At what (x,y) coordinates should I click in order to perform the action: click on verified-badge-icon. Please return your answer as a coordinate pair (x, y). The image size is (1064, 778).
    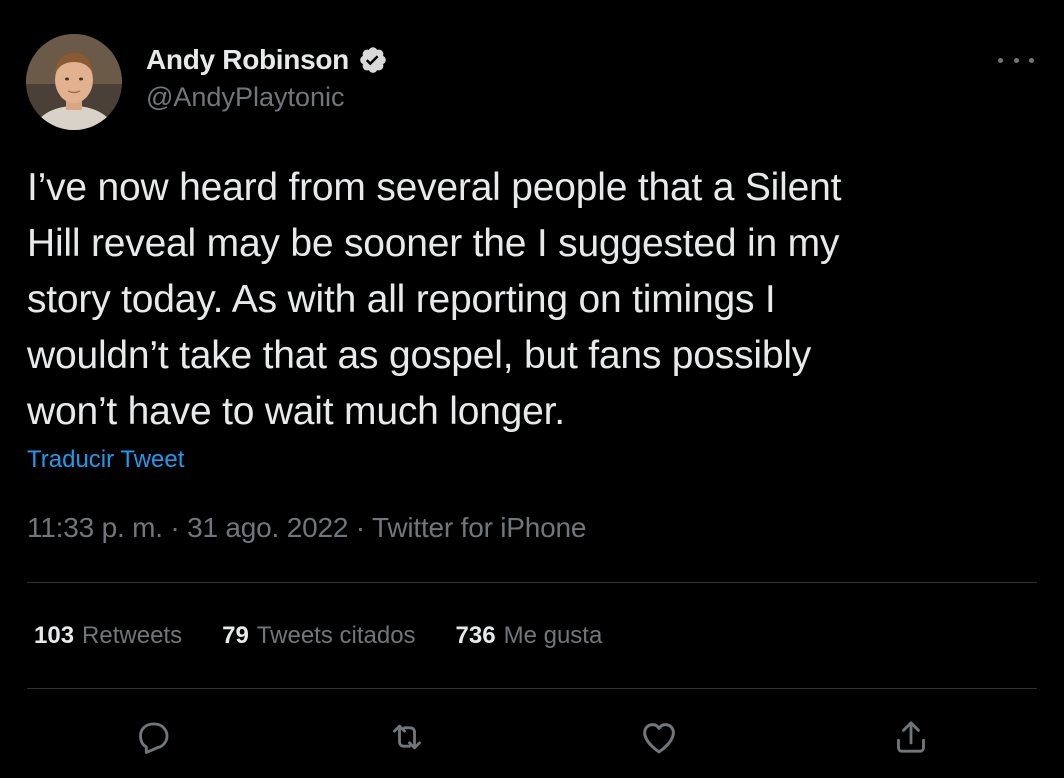
    Looking at the image, I should click on (373, 60).